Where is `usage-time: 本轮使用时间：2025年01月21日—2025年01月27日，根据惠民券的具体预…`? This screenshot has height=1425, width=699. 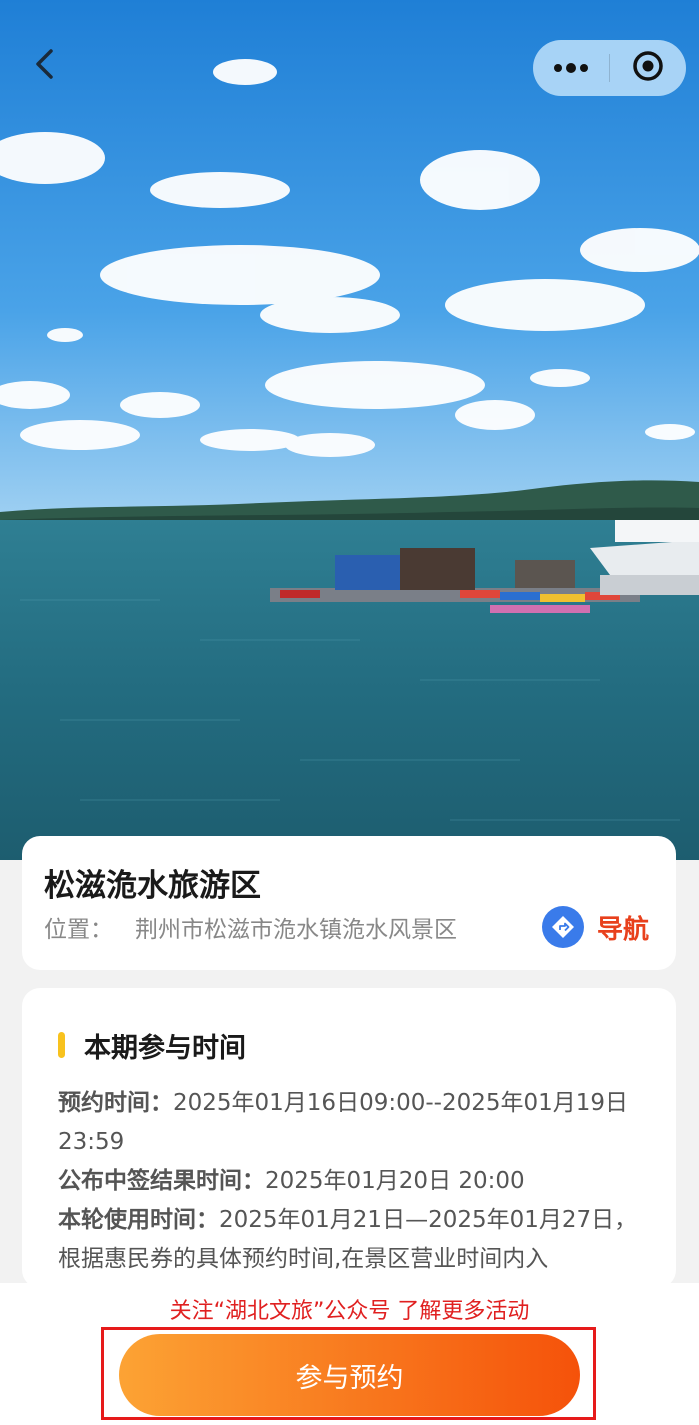 usage-time: 本轮使用时间：2025年01月21日—2025年01月27日，根据惠民券的具体预… is located at coordinates (353, 1240).